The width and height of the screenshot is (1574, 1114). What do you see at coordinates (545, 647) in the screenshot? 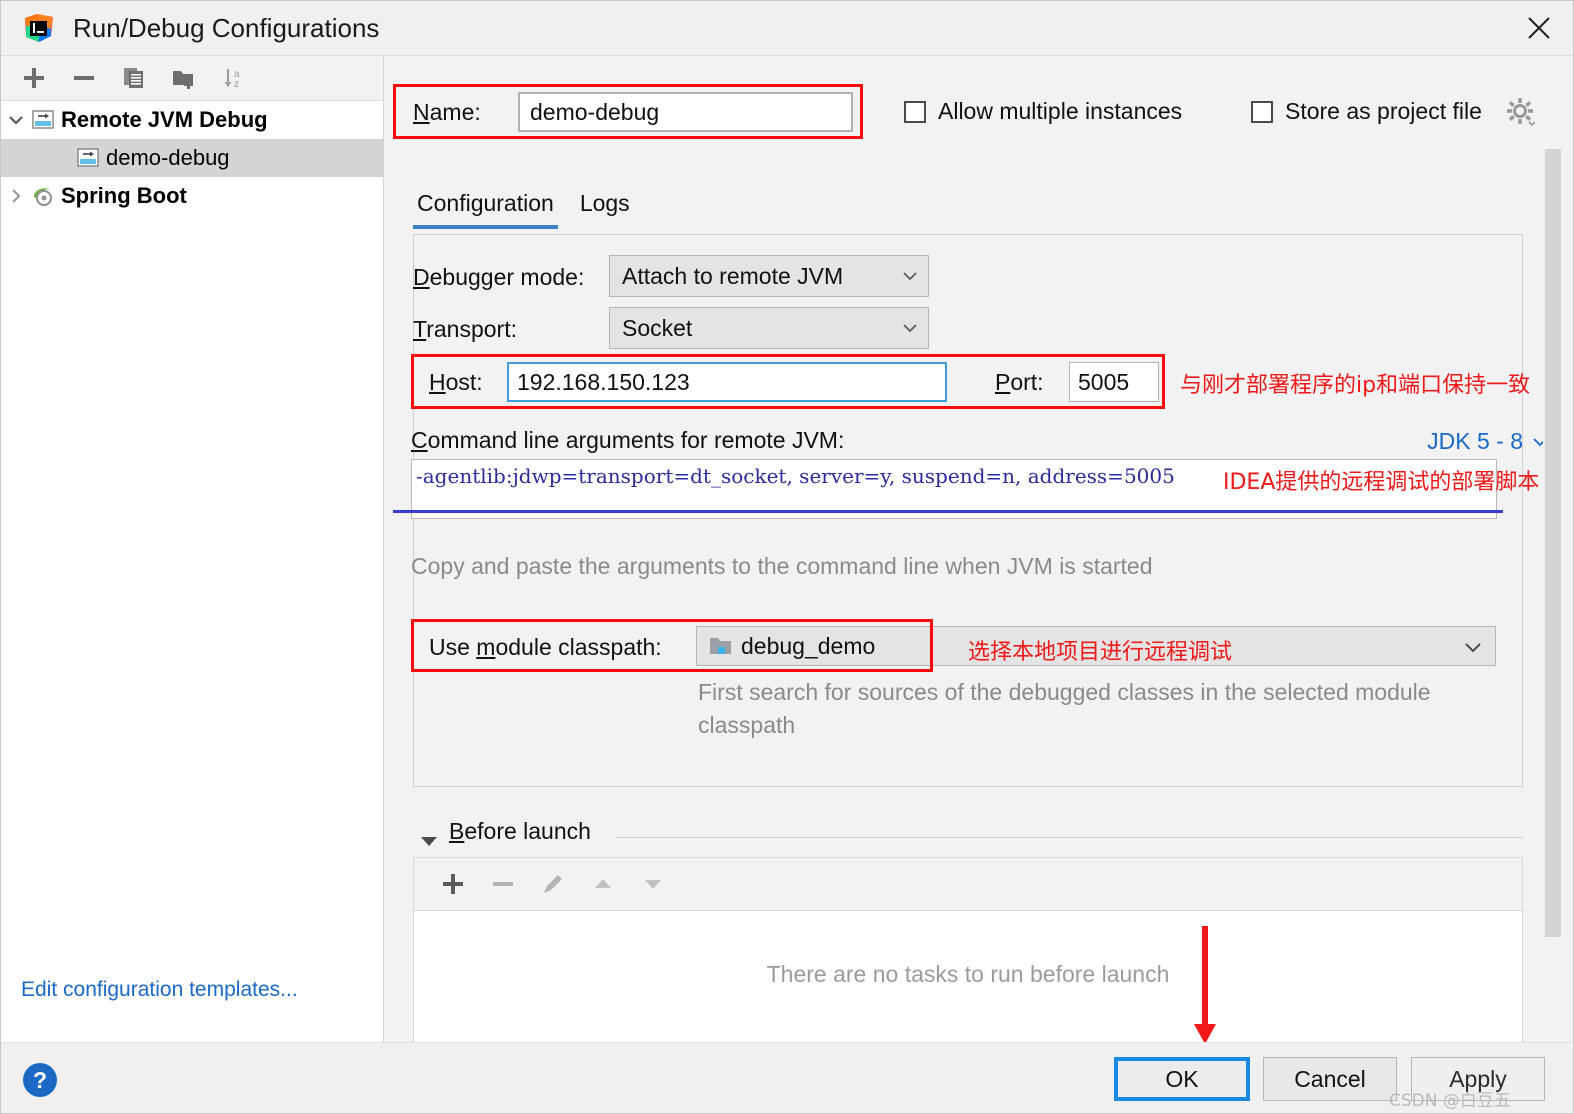
I see `module-classpath-label: Use module classpath:` at bounding box center [545, 647].